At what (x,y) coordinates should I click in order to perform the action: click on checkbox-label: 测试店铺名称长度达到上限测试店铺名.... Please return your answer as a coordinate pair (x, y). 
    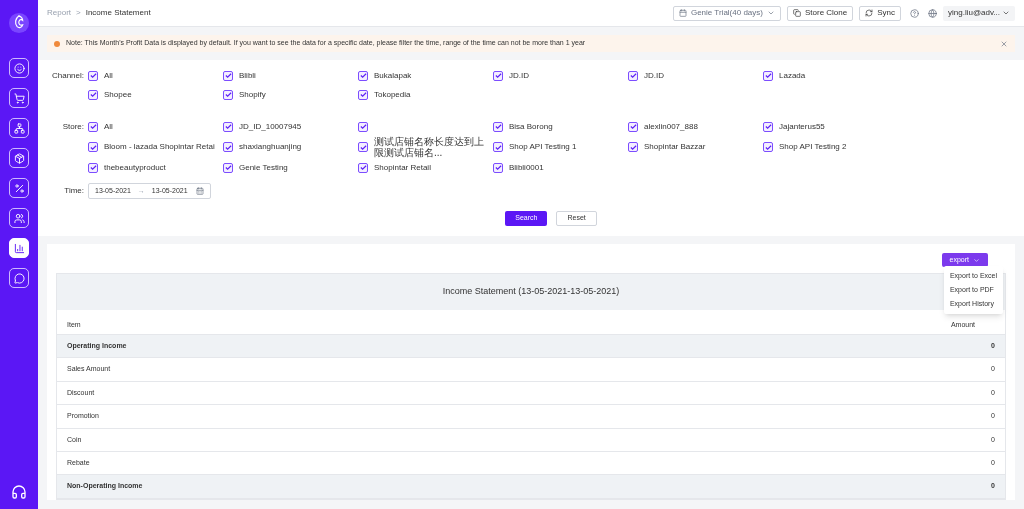
    Looking at the image, I should click on (429, 147).